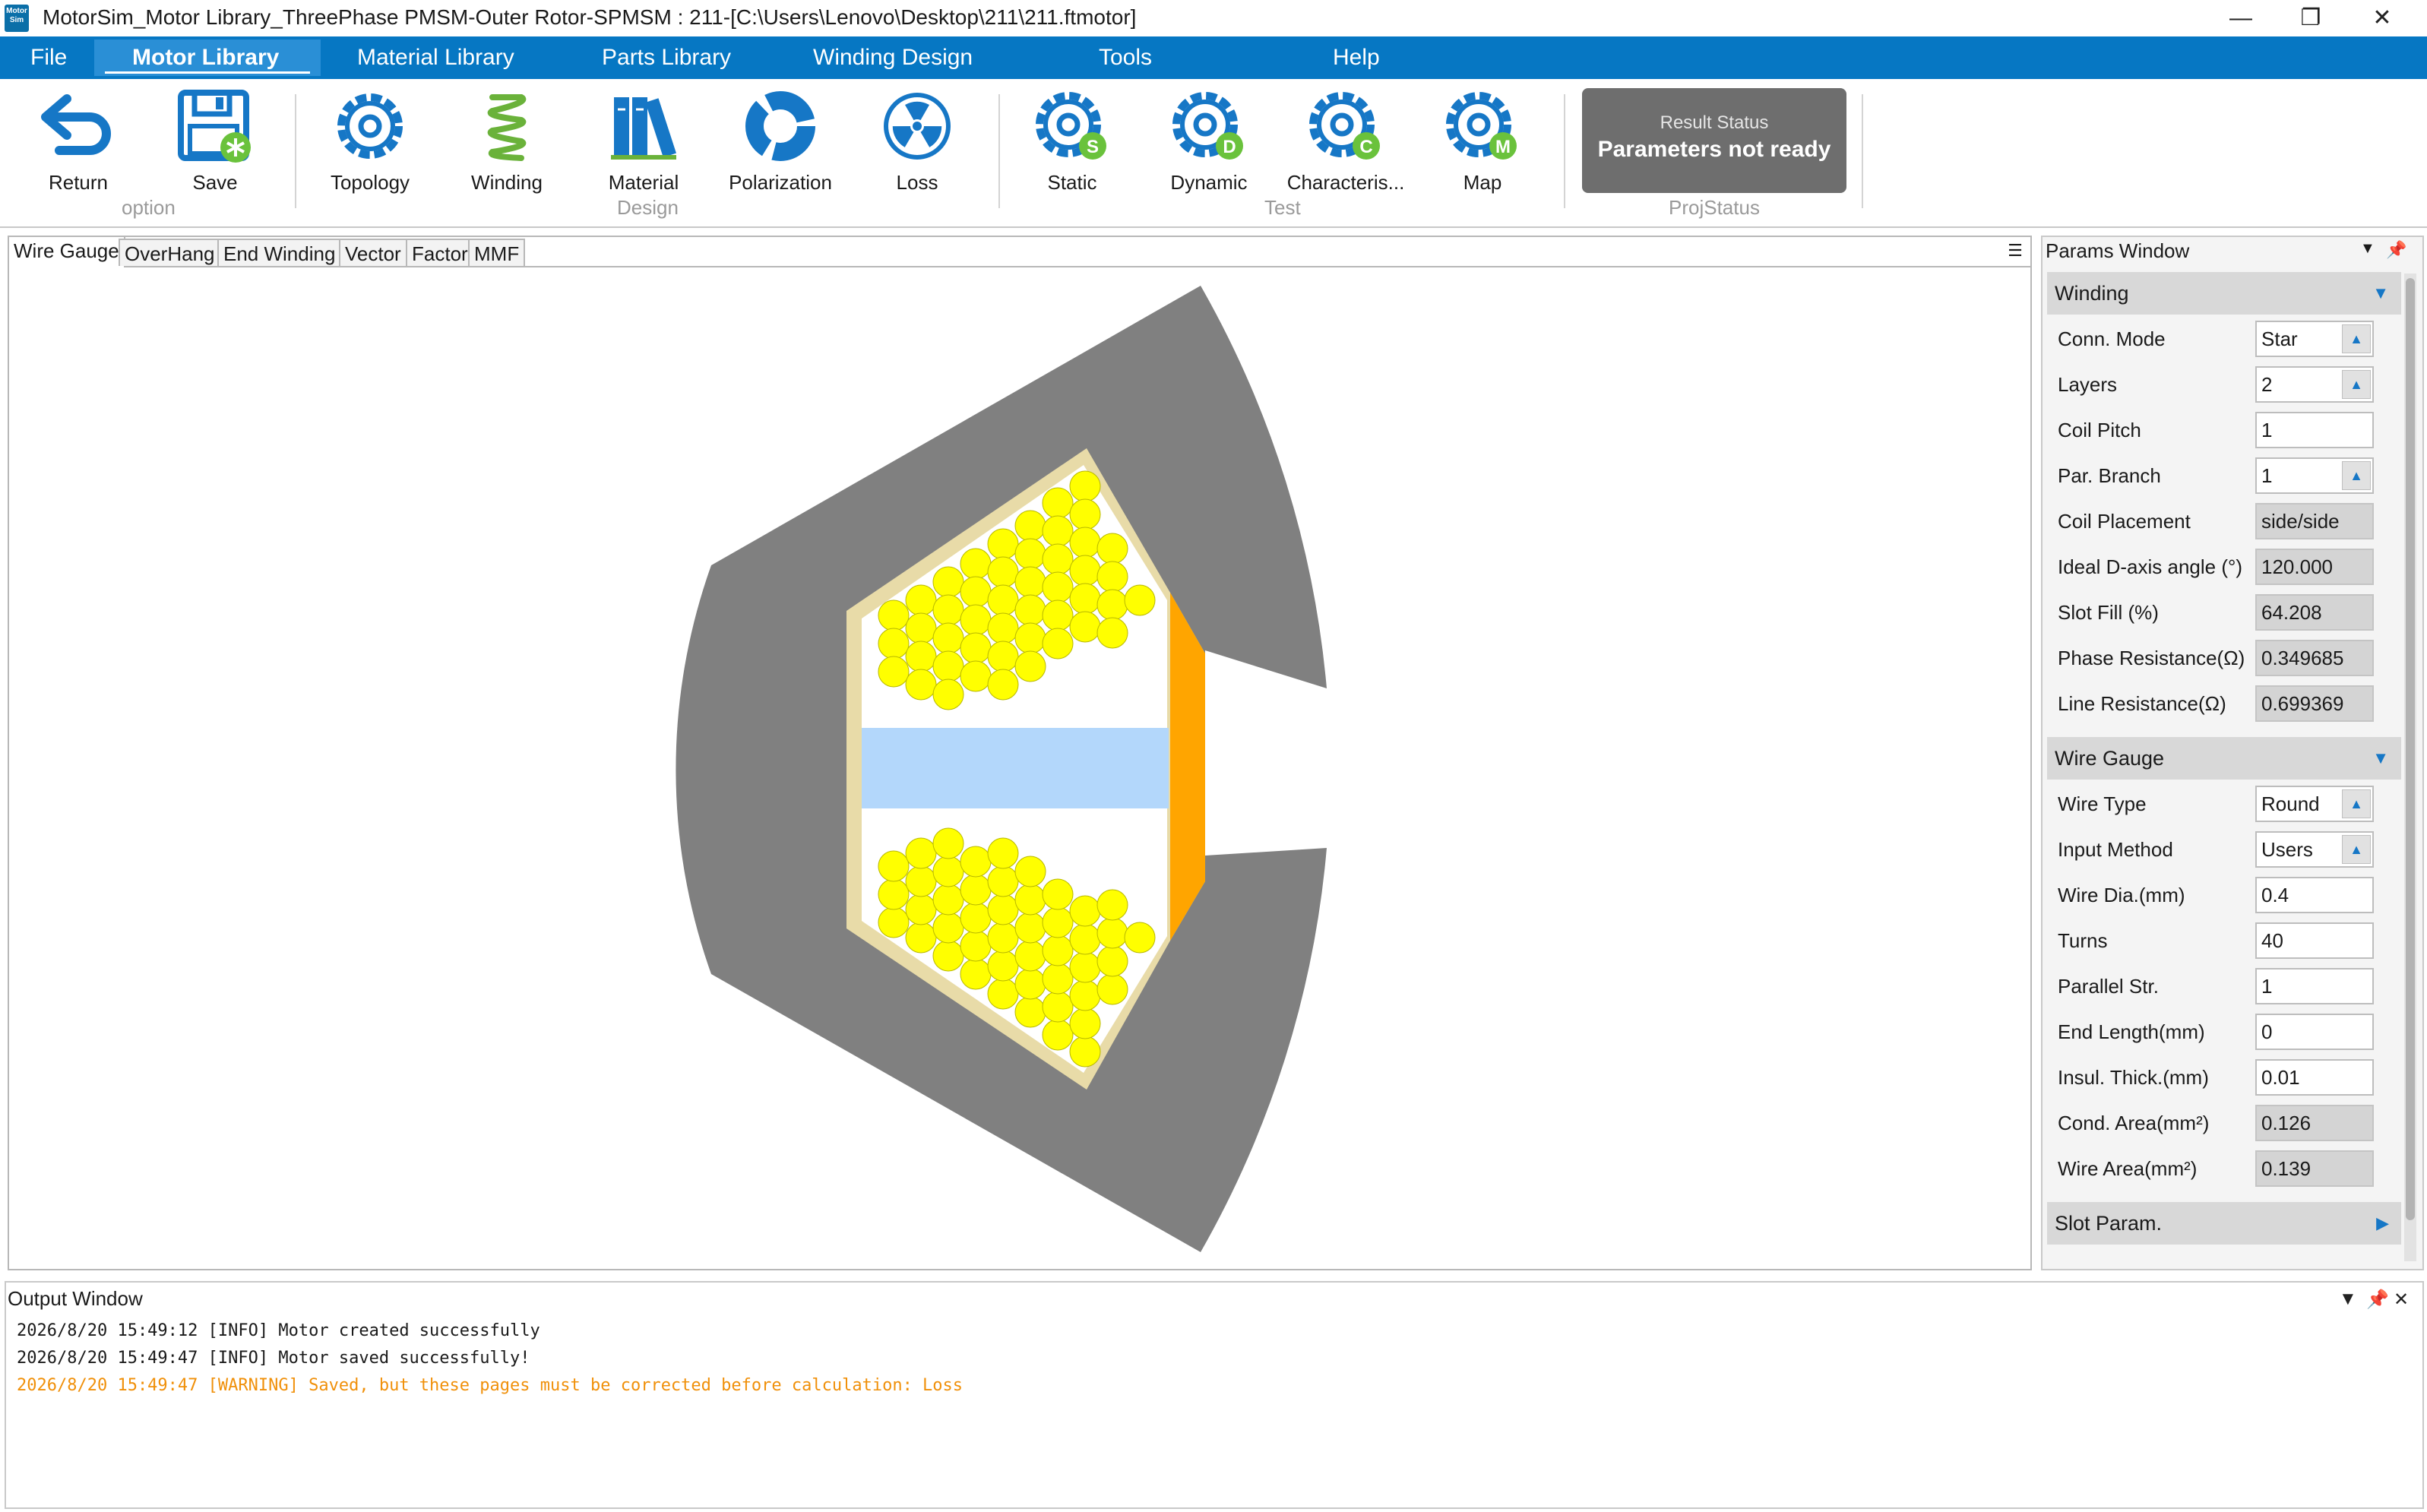  Describe the element at coordinates (917, 145) in the screenshot. I see `loss-button: Loss` at that location.